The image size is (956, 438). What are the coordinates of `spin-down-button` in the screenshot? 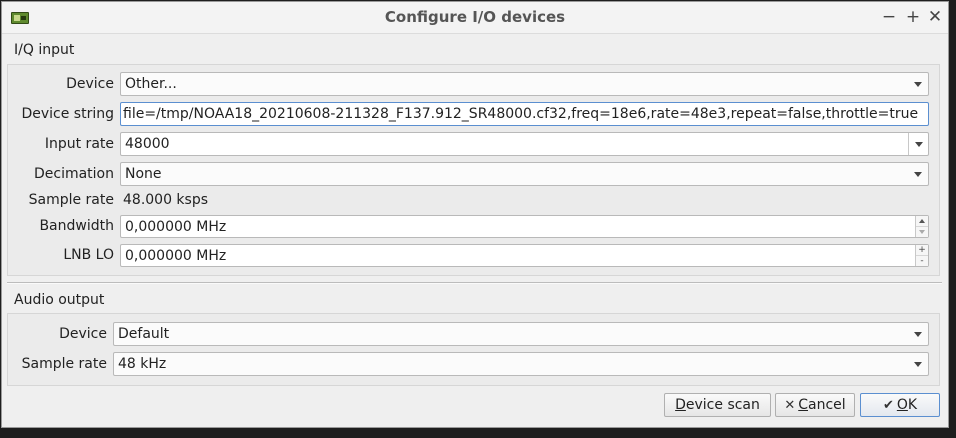 It's located at (922, 232).